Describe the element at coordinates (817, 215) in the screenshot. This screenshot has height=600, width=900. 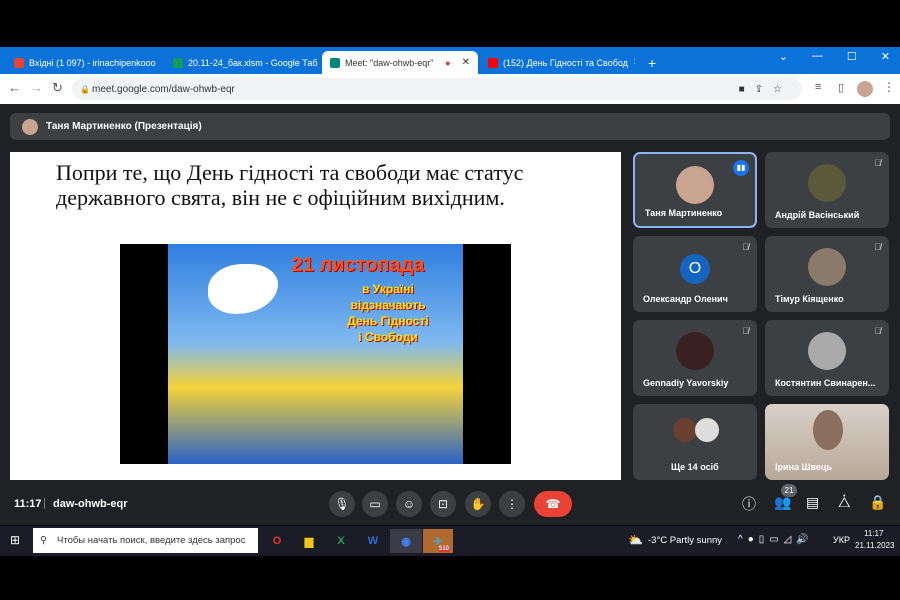
I see `participant-name: Андрій Васінський` at that location.